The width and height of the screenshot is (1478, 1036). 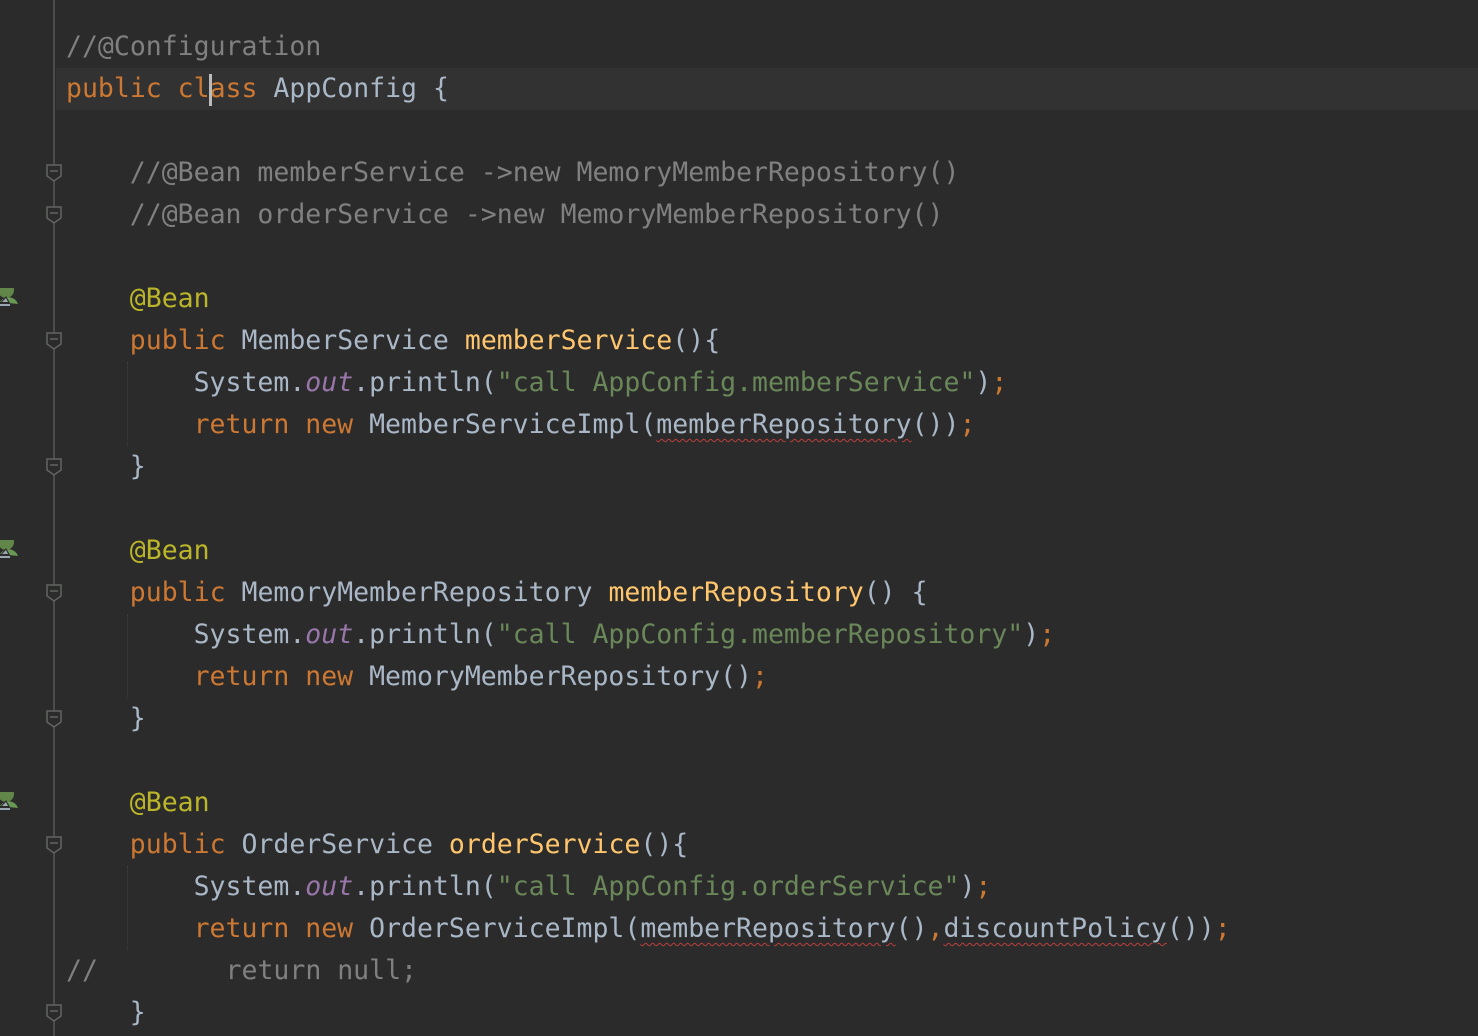 I want to click on code-token: () {, so click(x=895, y=592).